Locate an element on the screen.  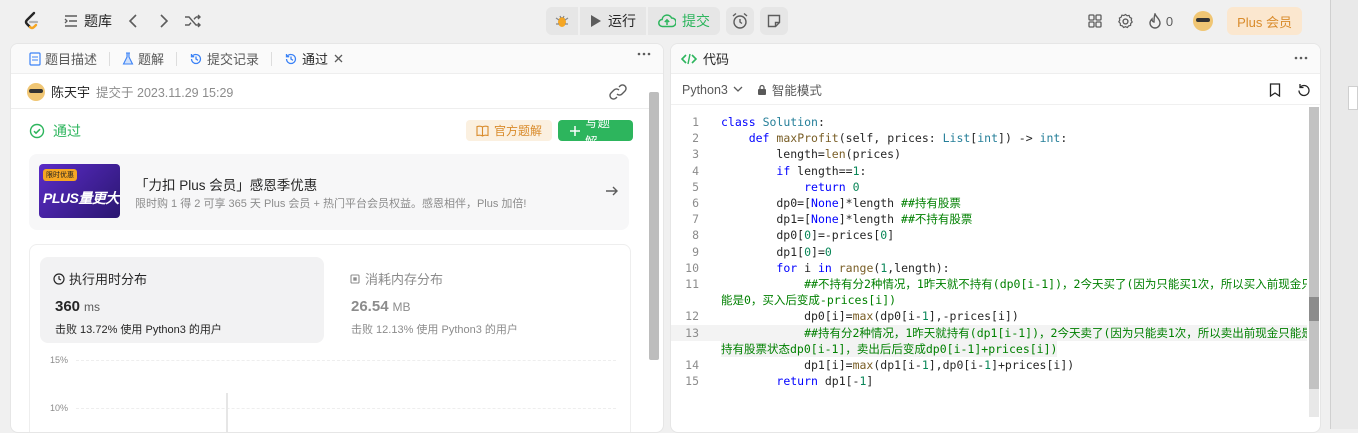
prev-problem-icon is located at coordinates (133, 21).